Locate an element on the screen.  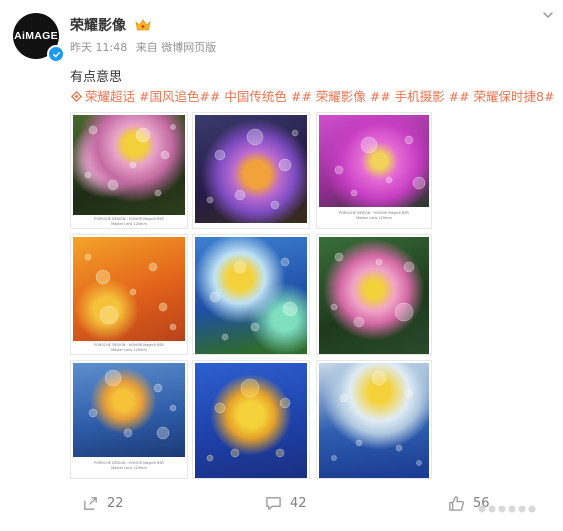
action-bar: 22 42 56 is located at coordinates (281, 503).